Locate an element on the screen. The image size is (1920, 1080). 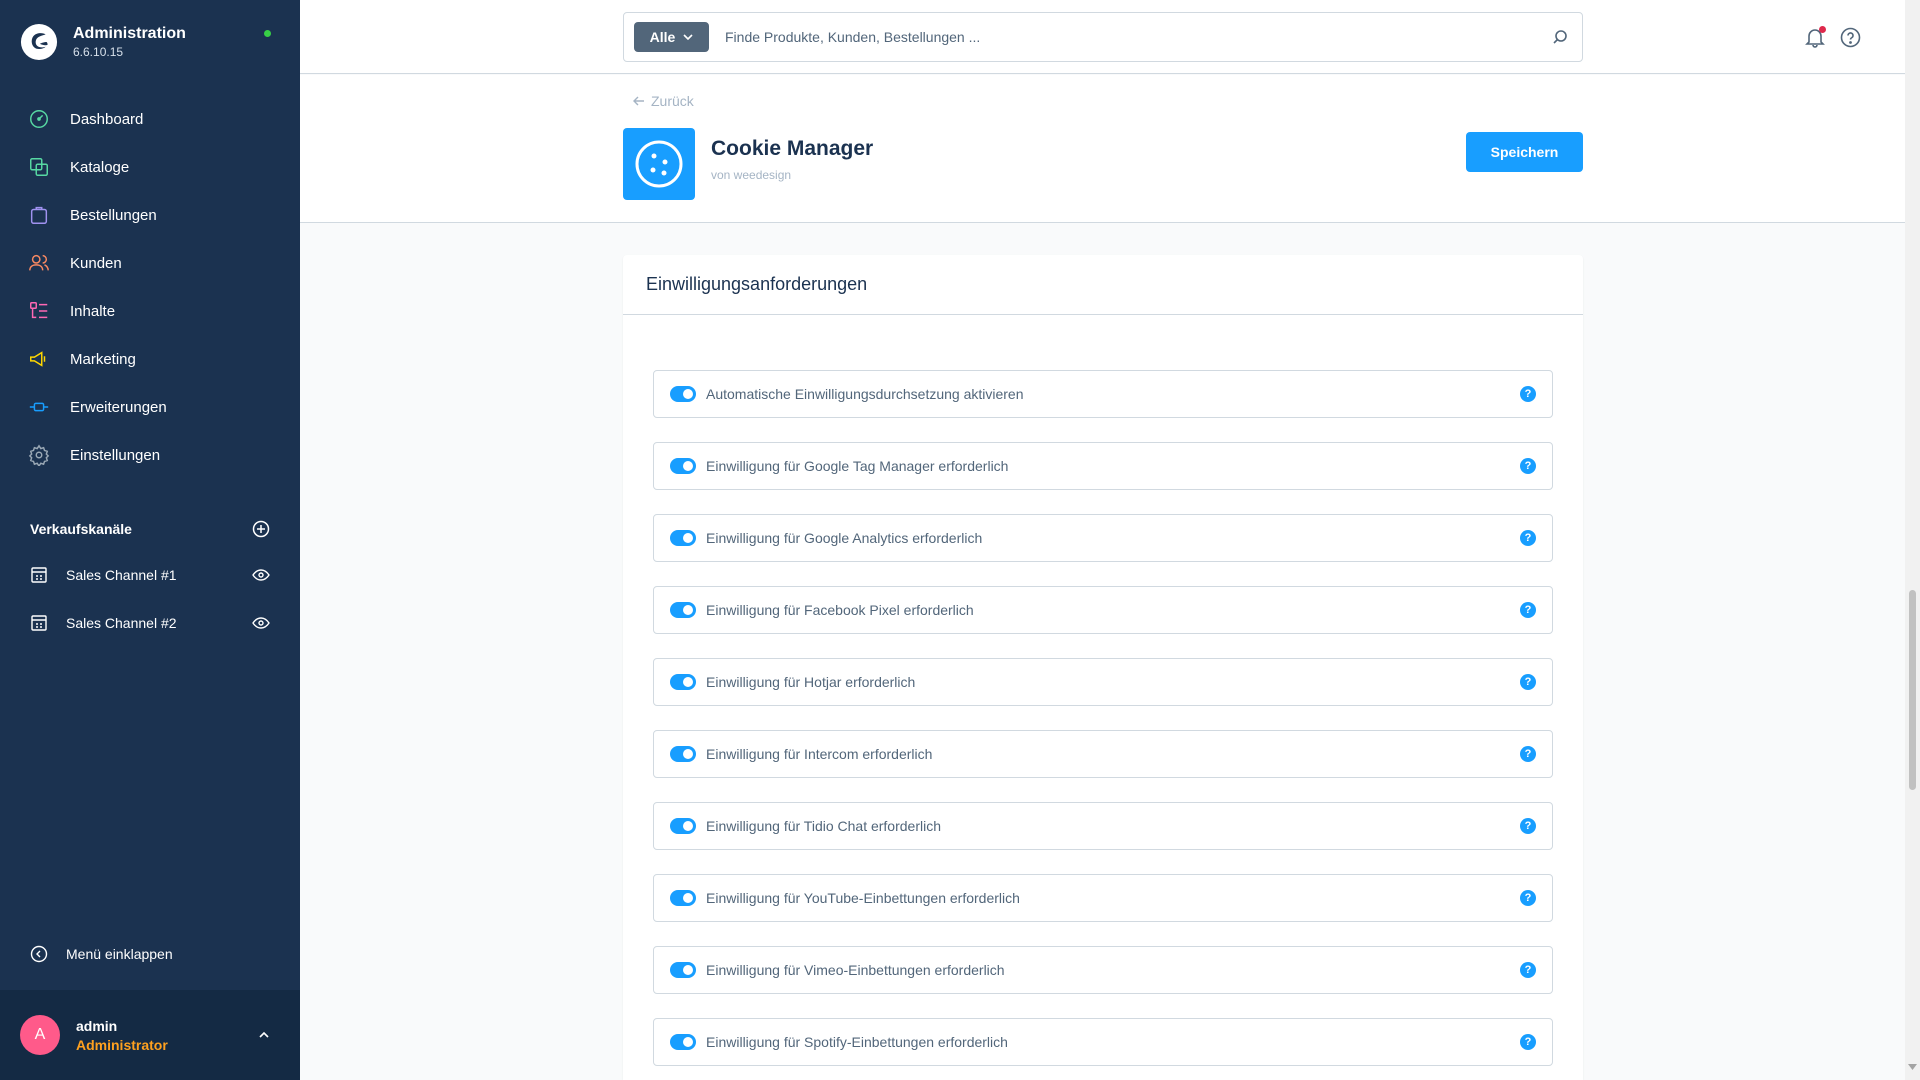
plugin-author: von weedesign is located at coordinates (751, 175).